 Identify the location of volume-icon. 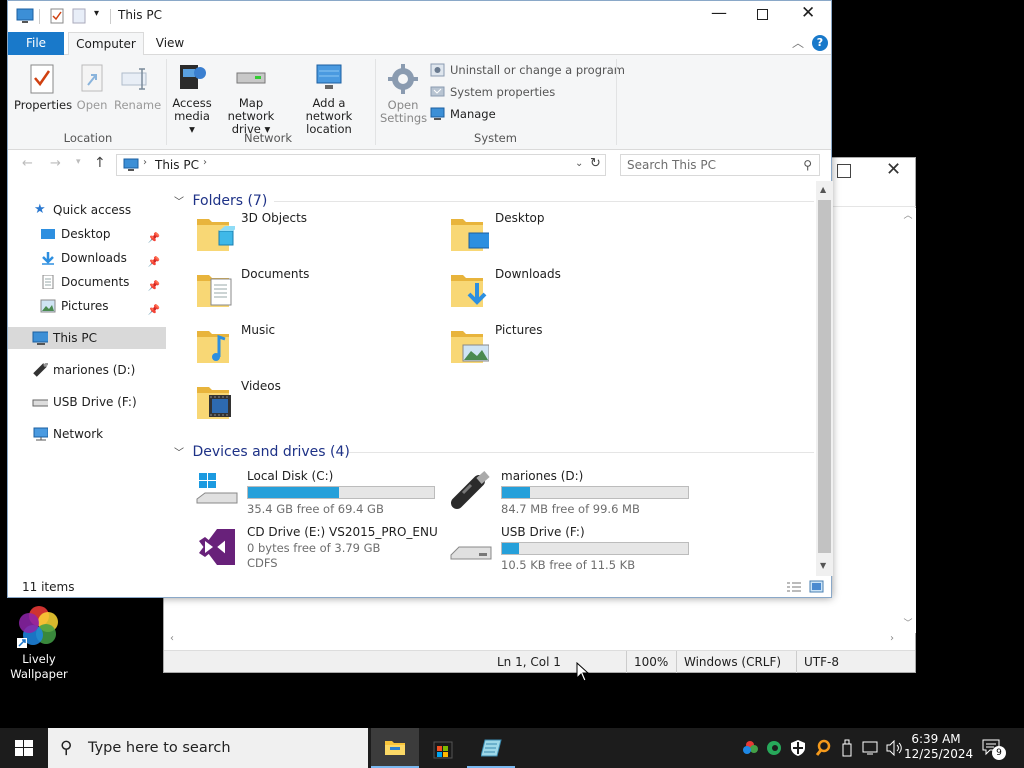
(895, 748).